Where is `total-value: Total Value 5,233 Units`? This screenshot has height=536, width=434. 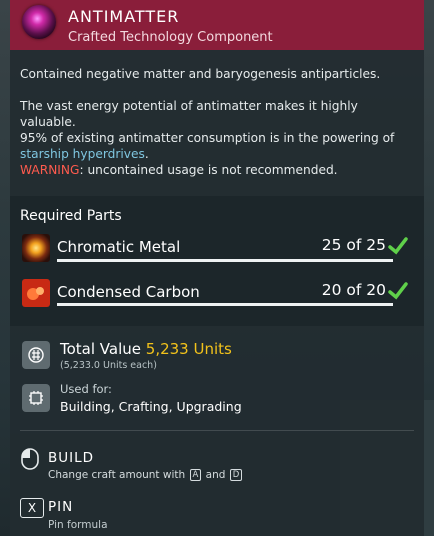
total-value: Total Value 5,233 Units is located at coordinates (146, 349).